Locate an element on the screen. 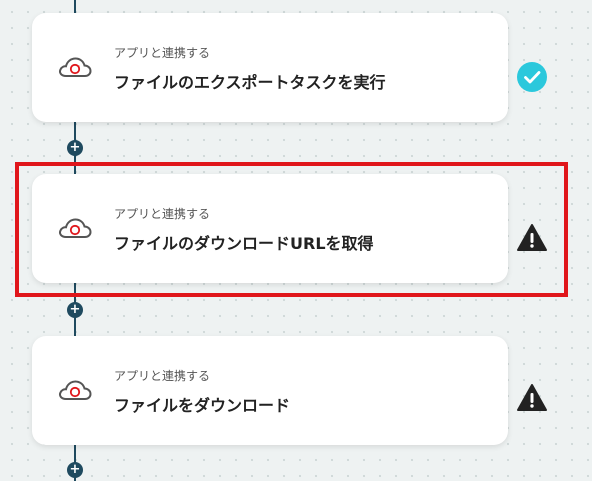 The height and width of the screenshot is (481, 592). step-title: ファイルのエクスポートタスクを実行 is located at coordinates (250, 82).